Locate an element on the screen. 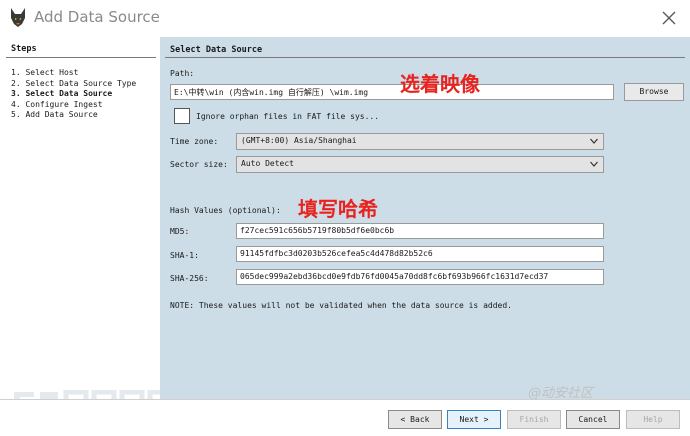  step-item: 2. Select Data Source Type is located at coordinates (74, 83).